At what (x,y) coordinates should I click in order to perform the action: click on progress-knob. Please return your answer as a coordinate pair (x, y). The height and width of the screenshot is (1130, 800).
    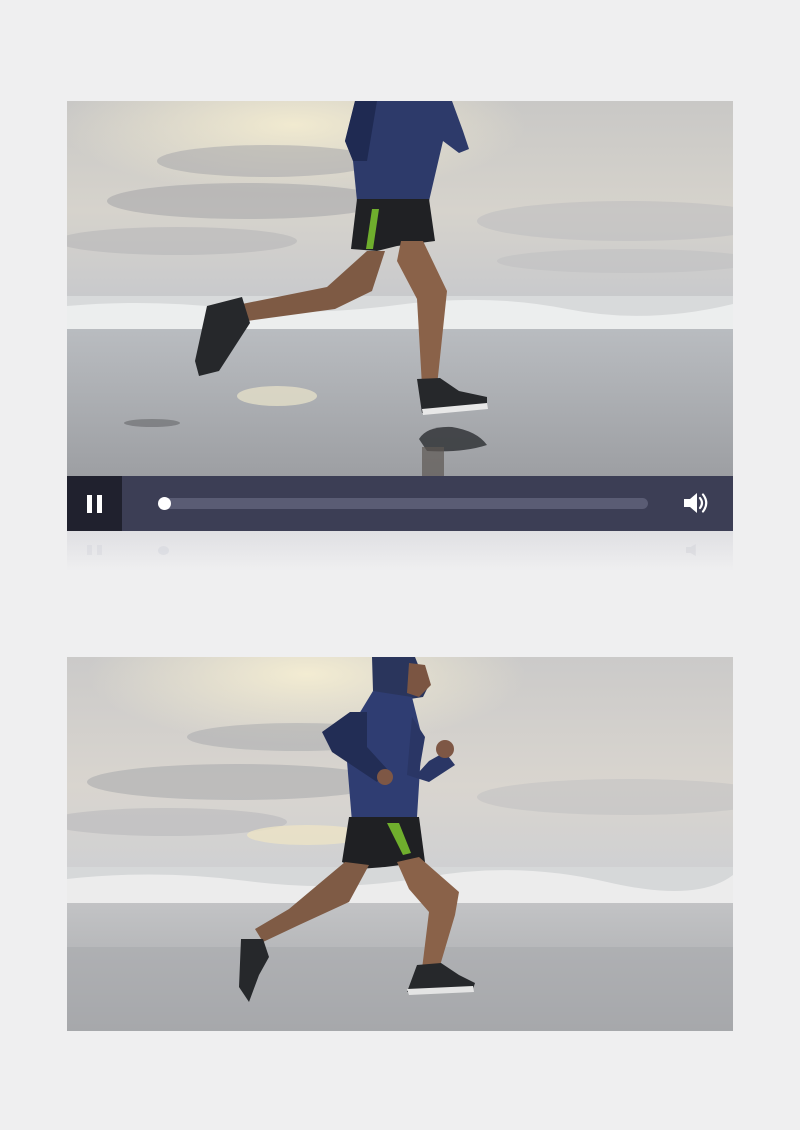
    Looking at the image, I should click on (164, 503).